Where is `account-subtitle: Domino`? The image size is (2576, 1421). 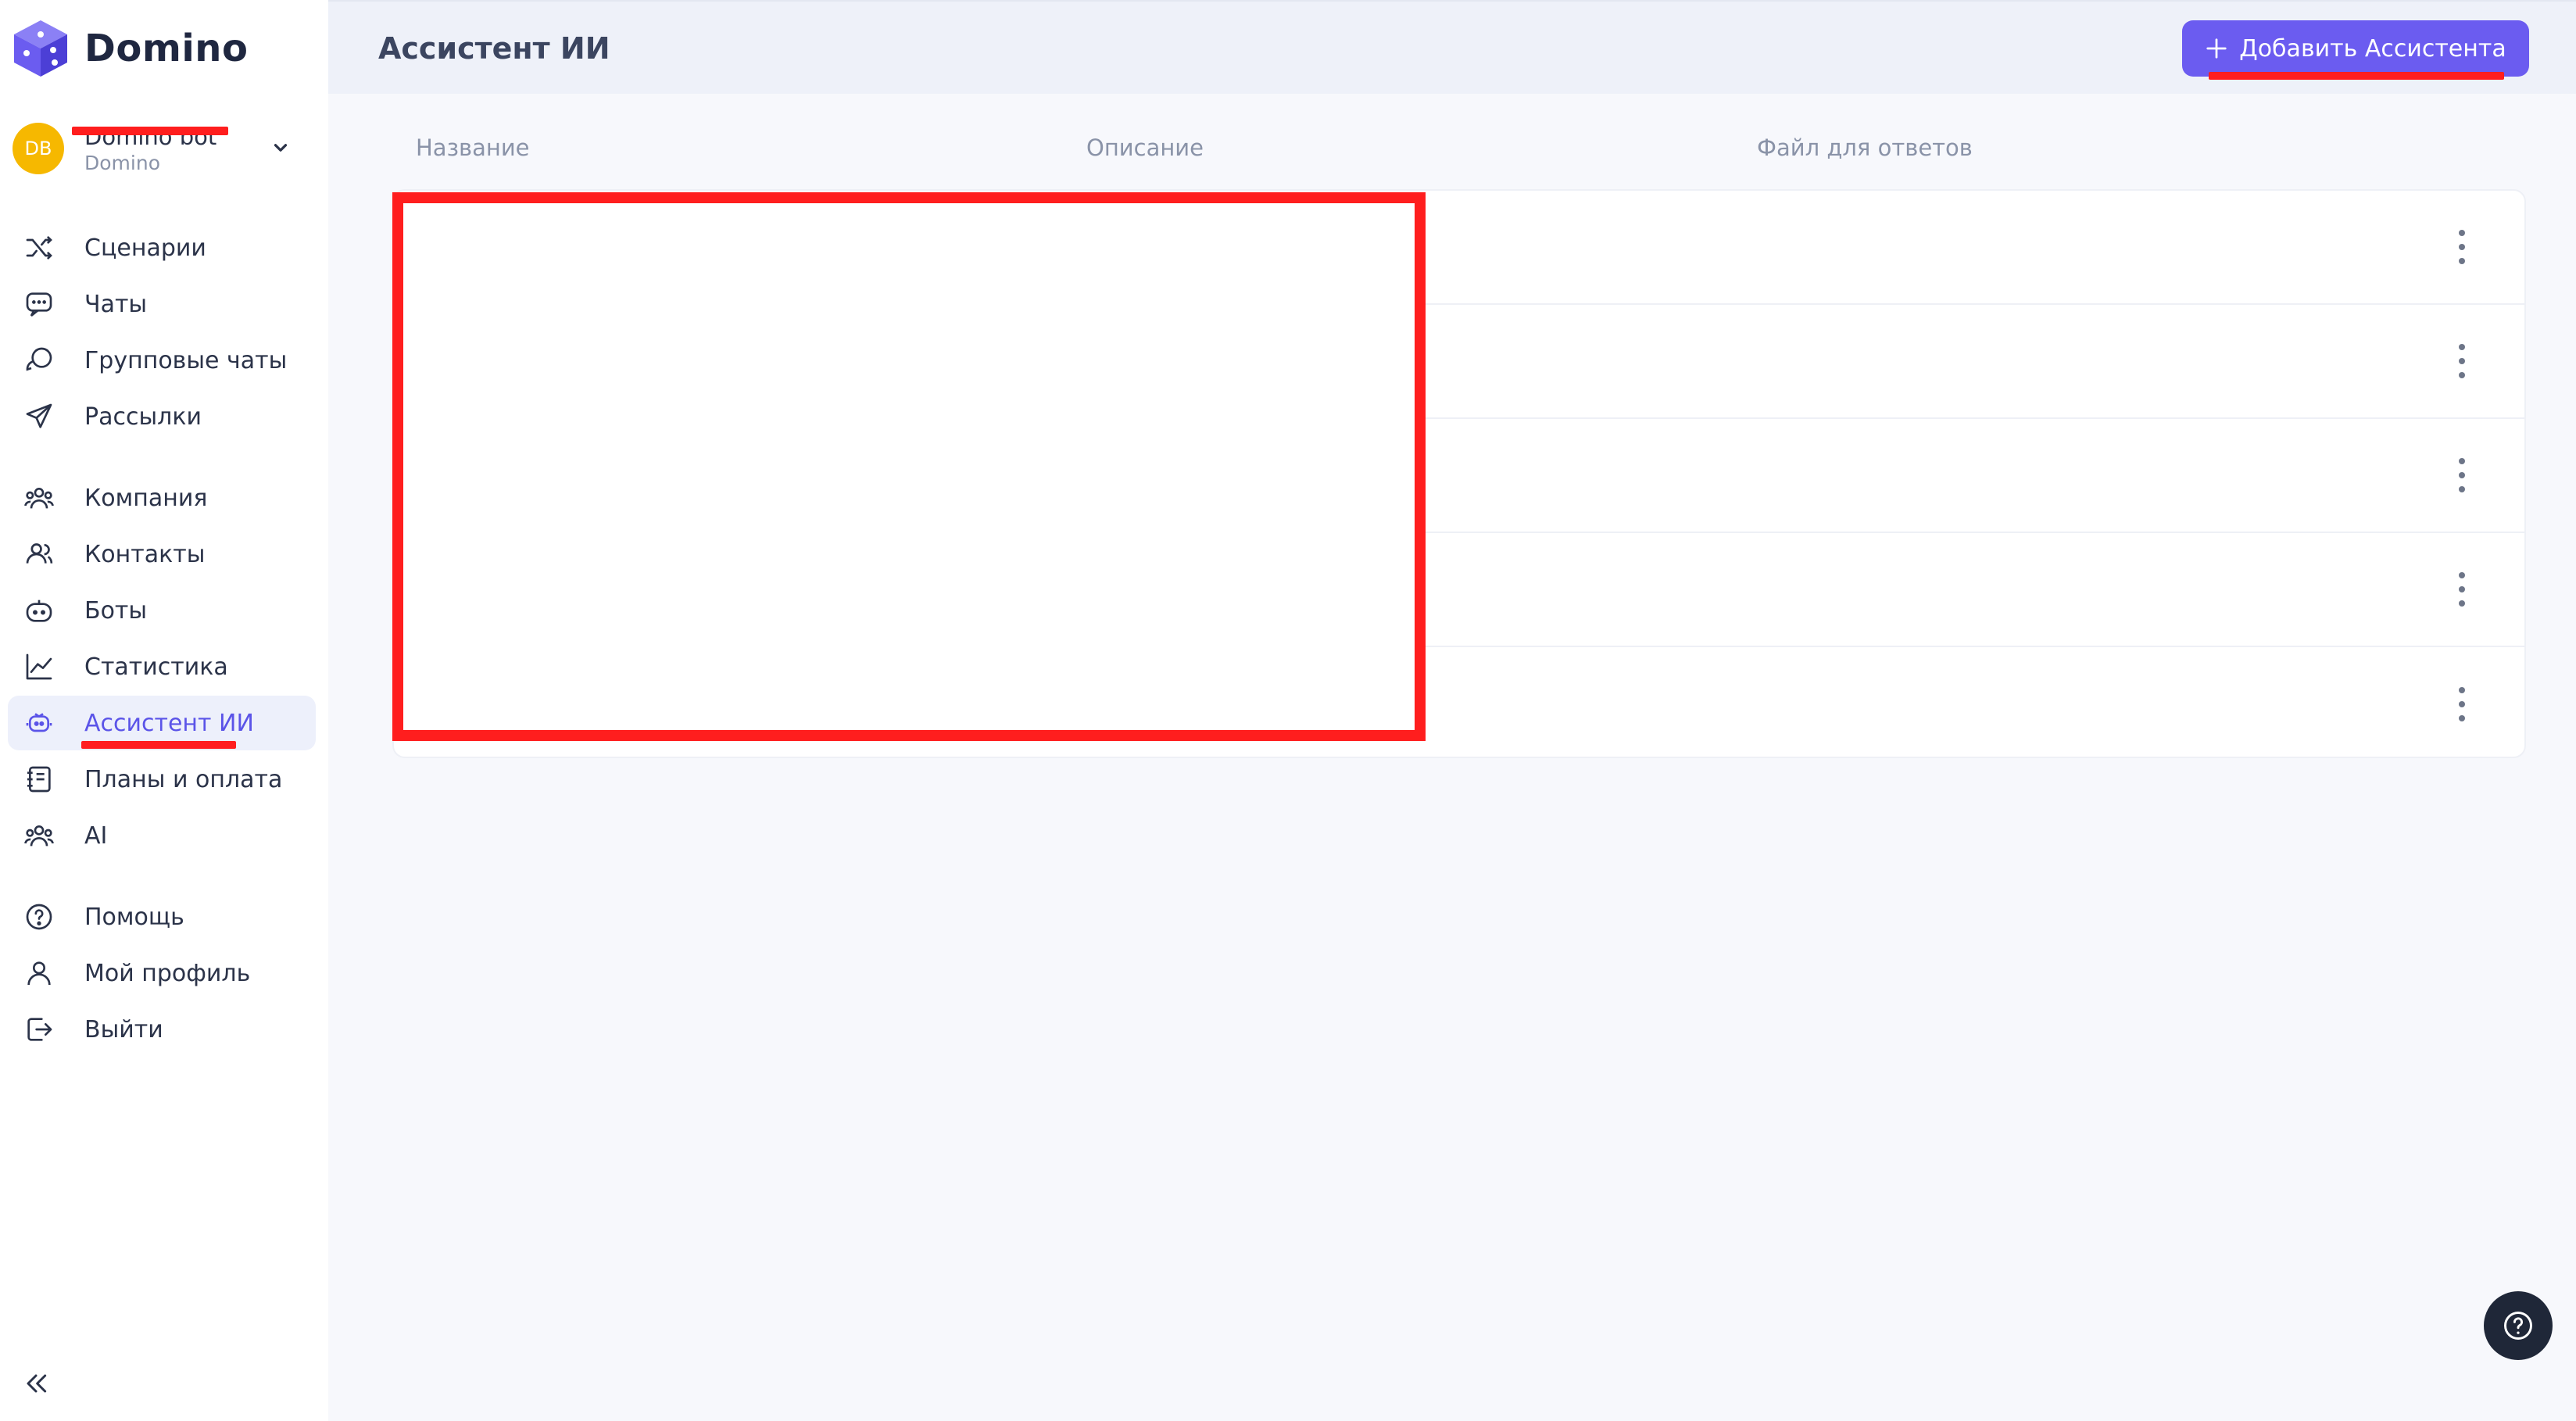
account-subtitle: Domino is located at coordinates (122, 163).